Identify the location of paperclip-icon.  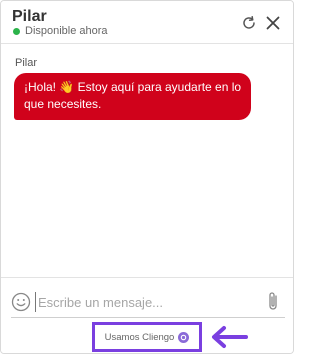
(273, 301).